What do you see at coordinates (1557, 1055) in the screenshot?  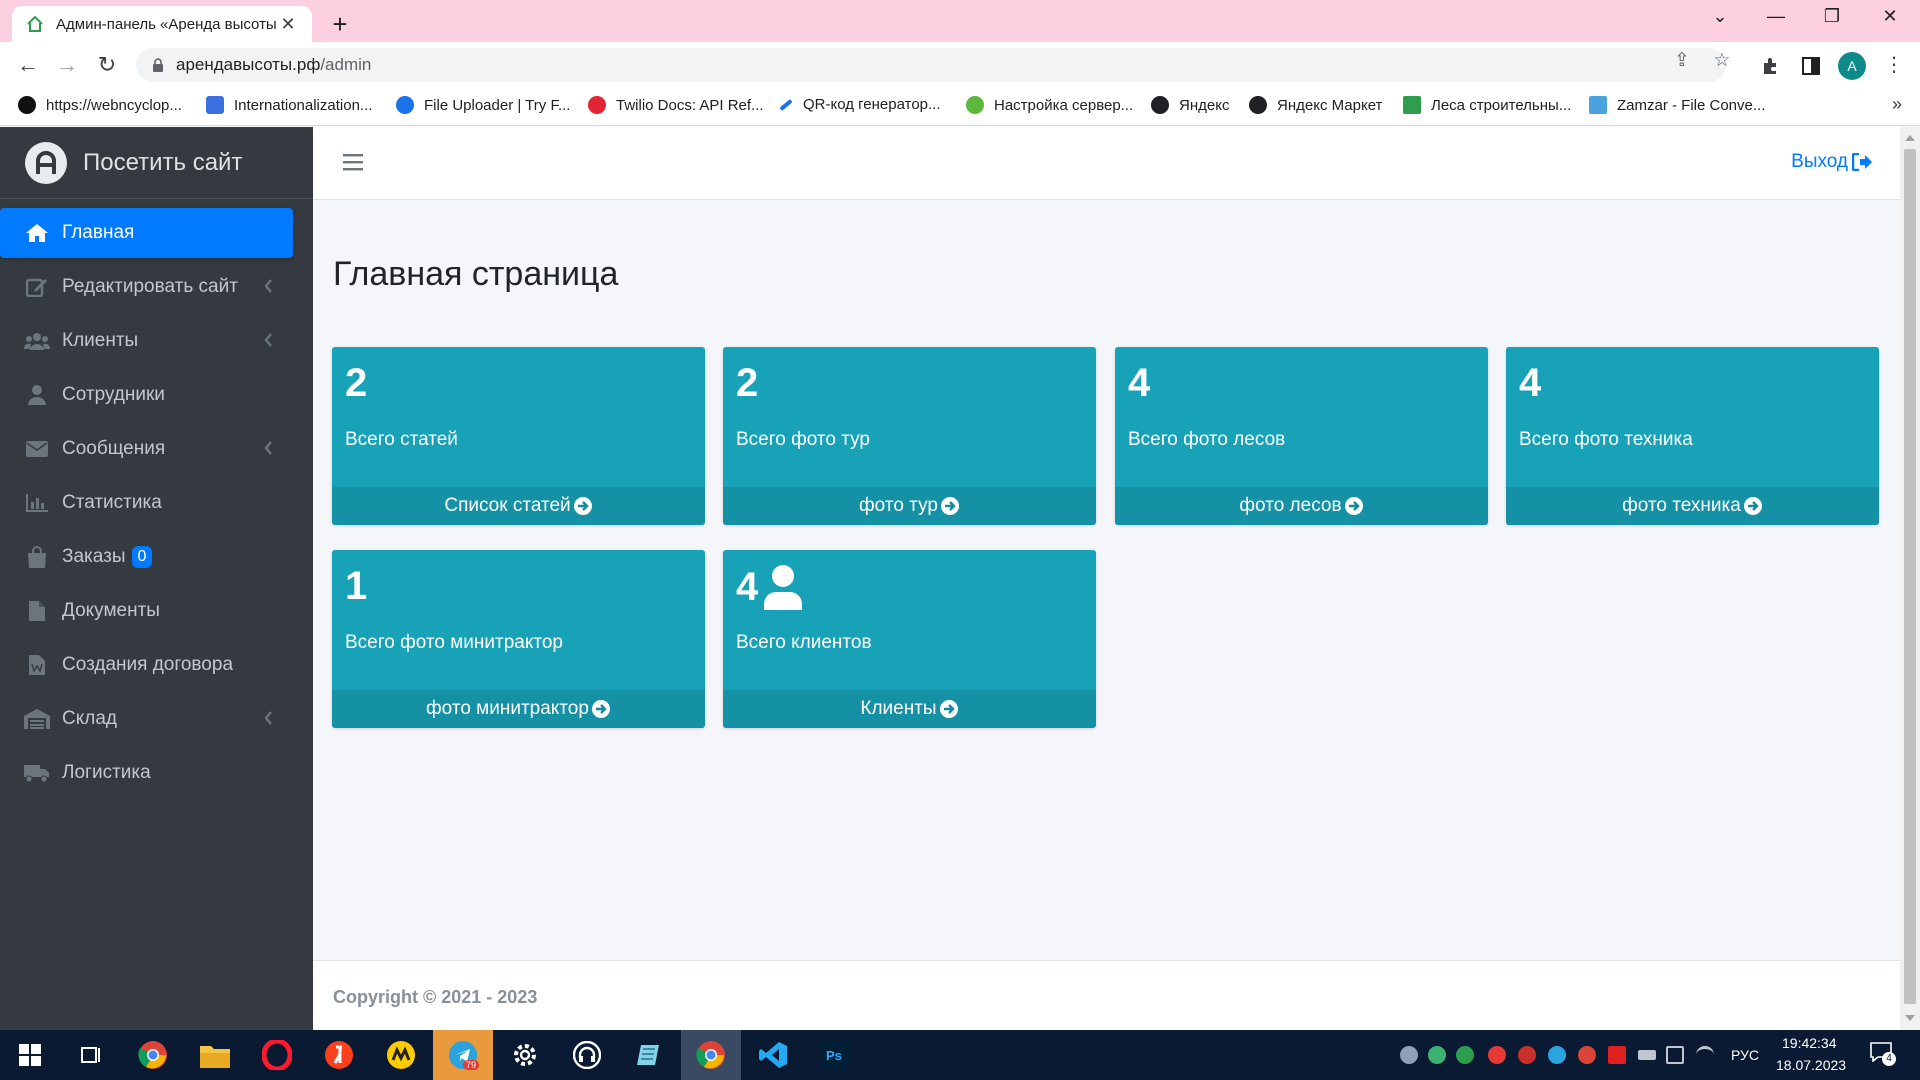 I see `telegram-tray-icon` at bounding box center [1557, 1055].